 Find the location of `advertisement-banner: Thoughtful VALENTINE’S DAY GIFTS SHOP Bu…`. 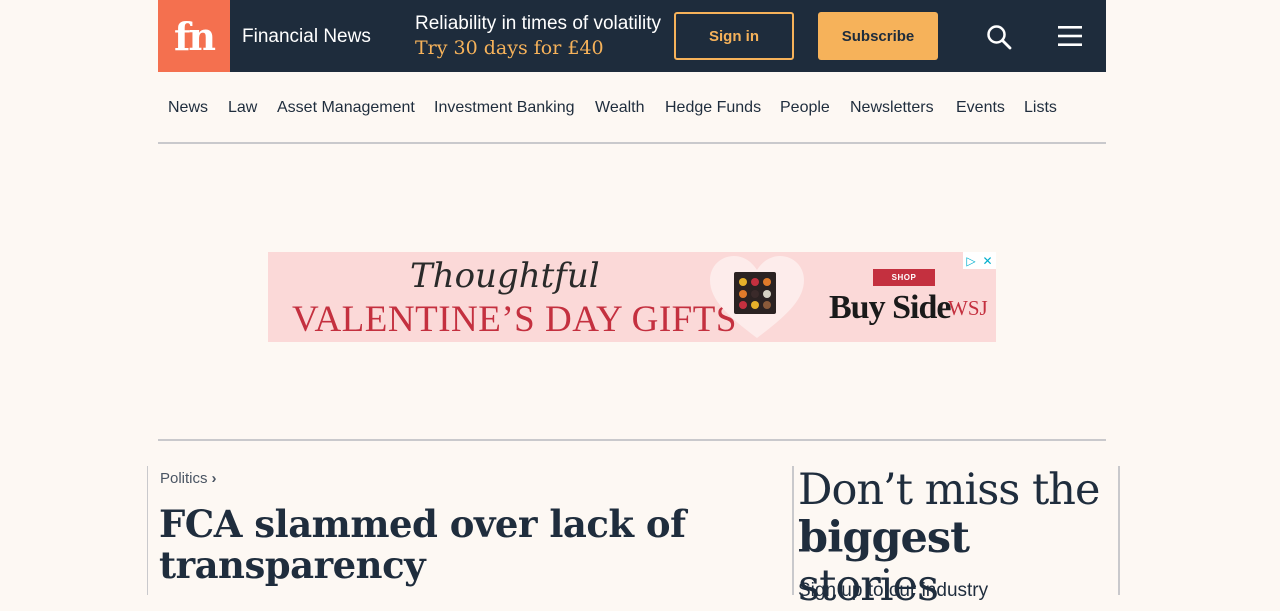

advertisement-banner: Thoughtful VALENTINE’S DAY GIFTS SHOP Bu… is located at coordinates (632, 297).